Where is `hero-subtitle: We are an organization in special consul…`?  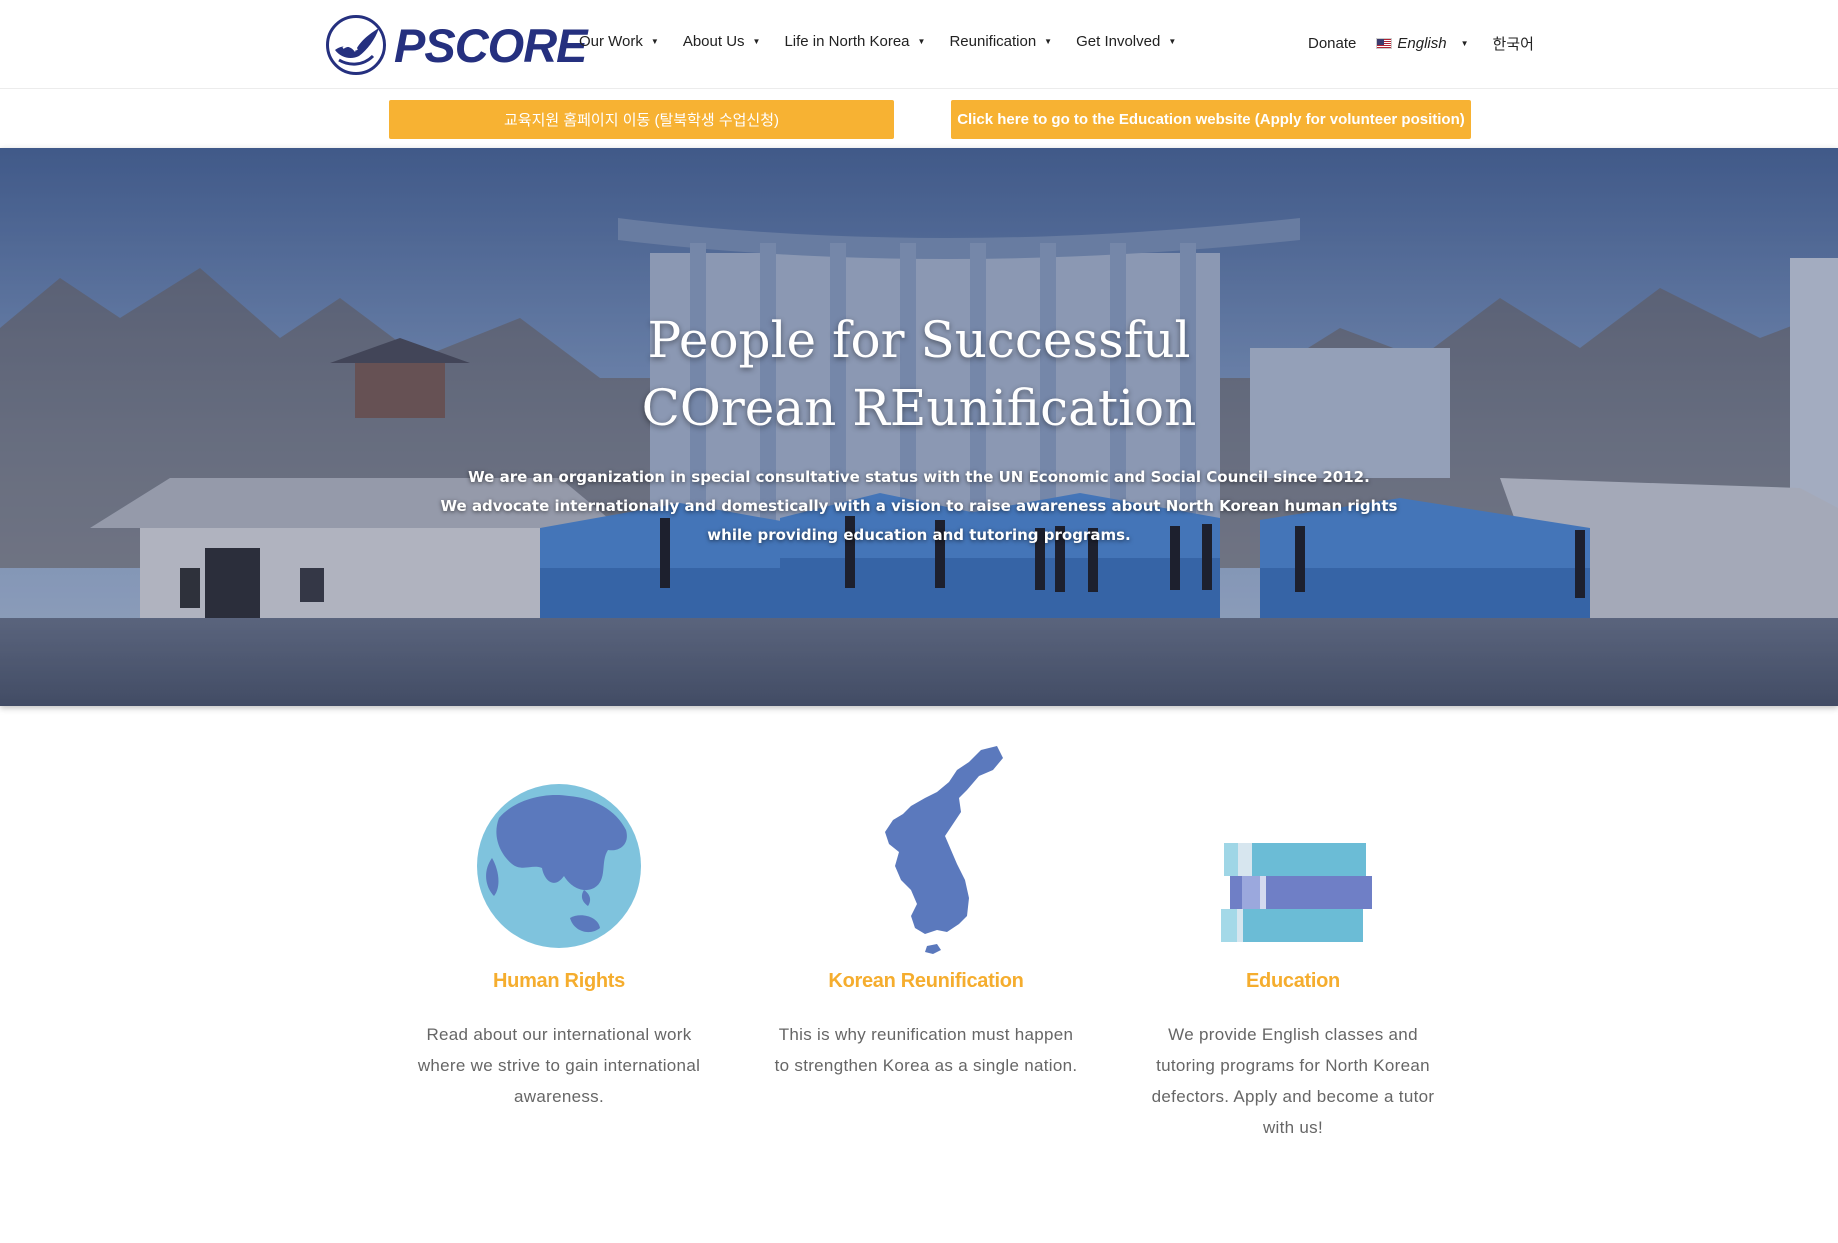 hero-subtitle: We are an organization in special consul… is located at coordinates (919, 506).